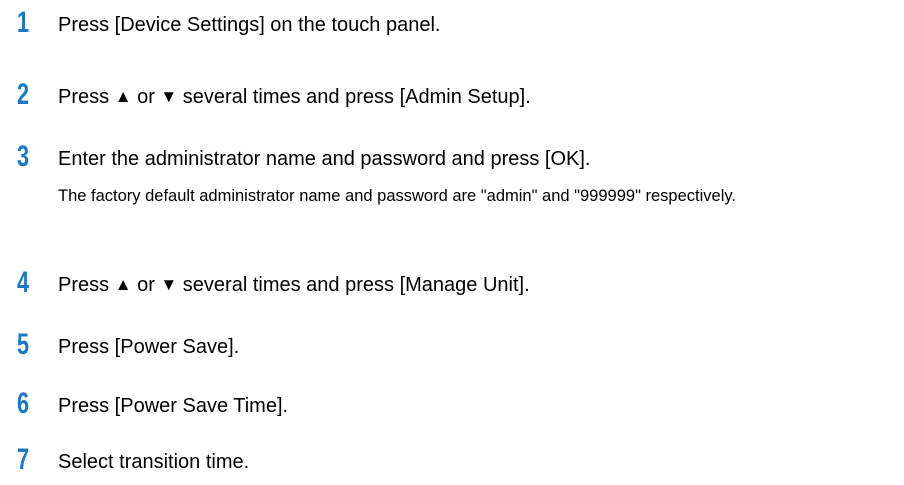 The width and height of the screenshot is (904, 485). I want to click on step-number: 3, so click(23, 156).